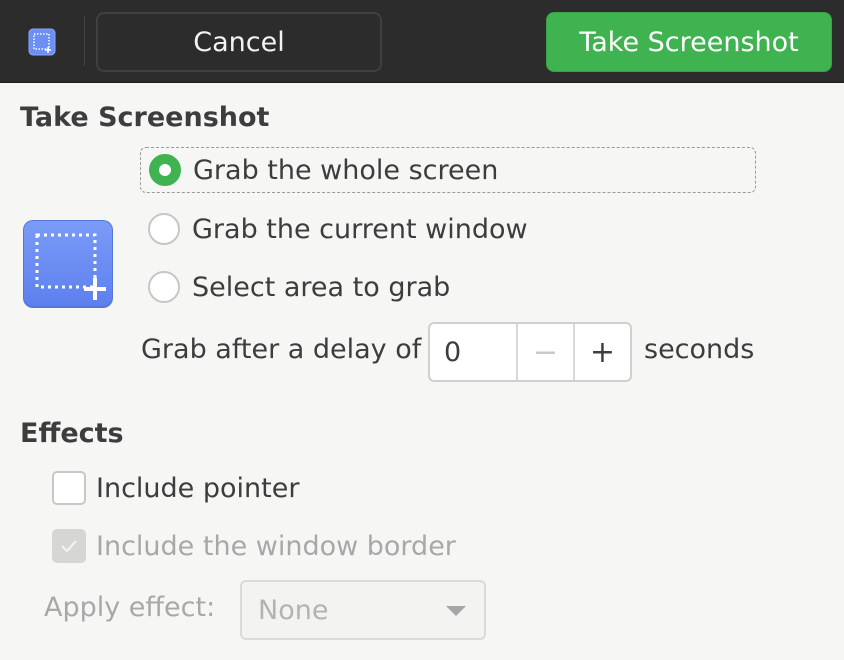 This screenshot has height=660, width=844. Describe the element at coordinates (165, 170) in the screenshot. I see `radio-selected-indicator` at that location.